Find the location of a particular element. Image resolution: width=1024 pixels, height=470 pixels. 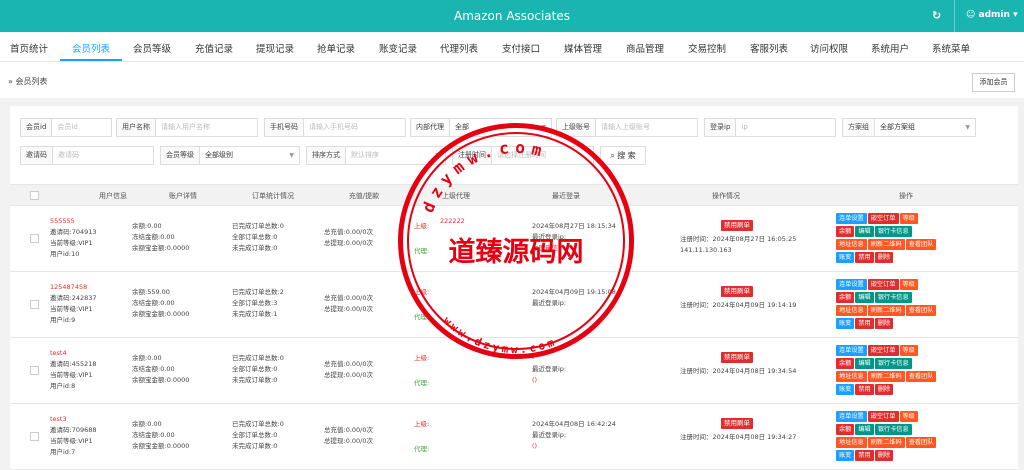

username-placeholder: 请输入用户名称 is located at coordinates (185, 127).